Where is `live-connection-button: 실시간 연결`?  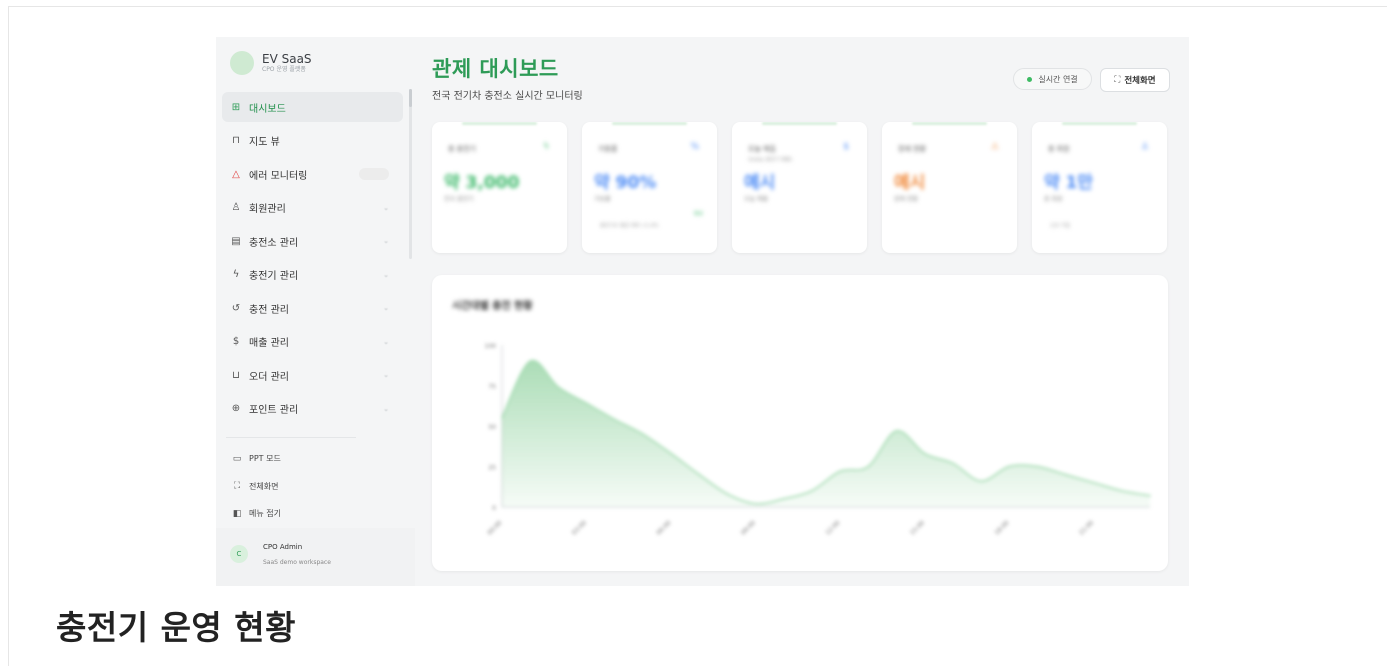 live-connection-button: 실시간 연결 is located at coordinates (1052, 79).